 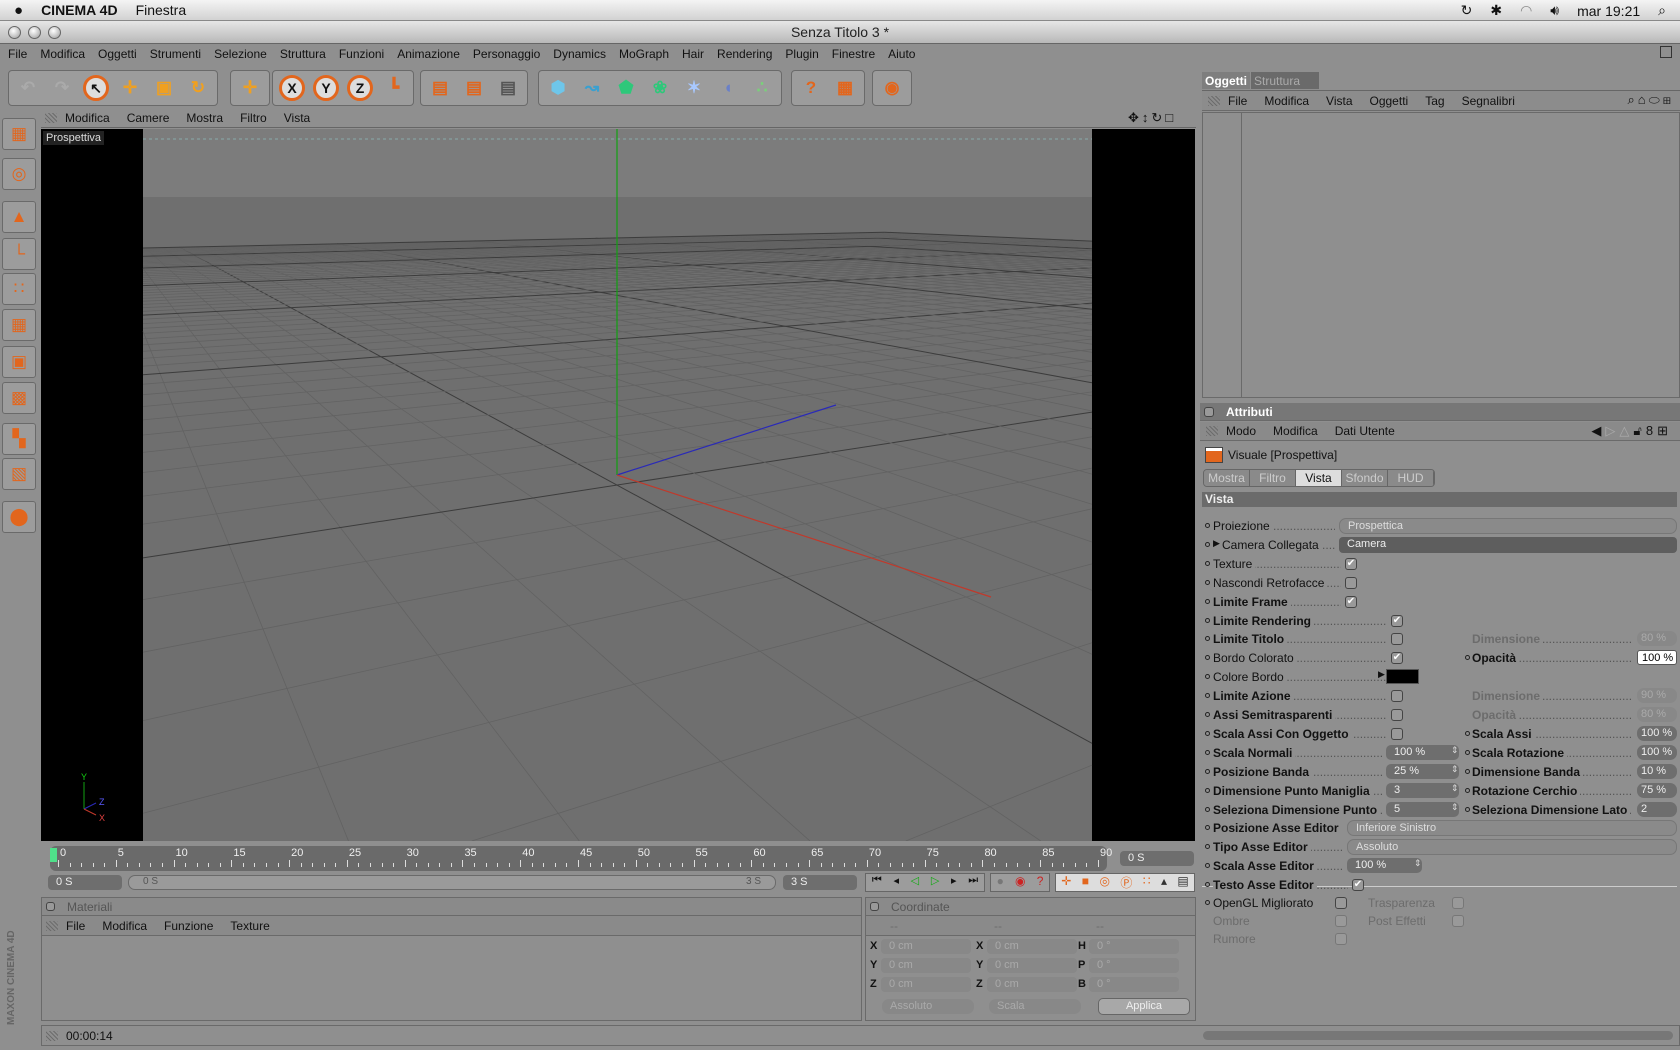 I want to click on search-icon: ⌕, so click(x=1632, y=99).